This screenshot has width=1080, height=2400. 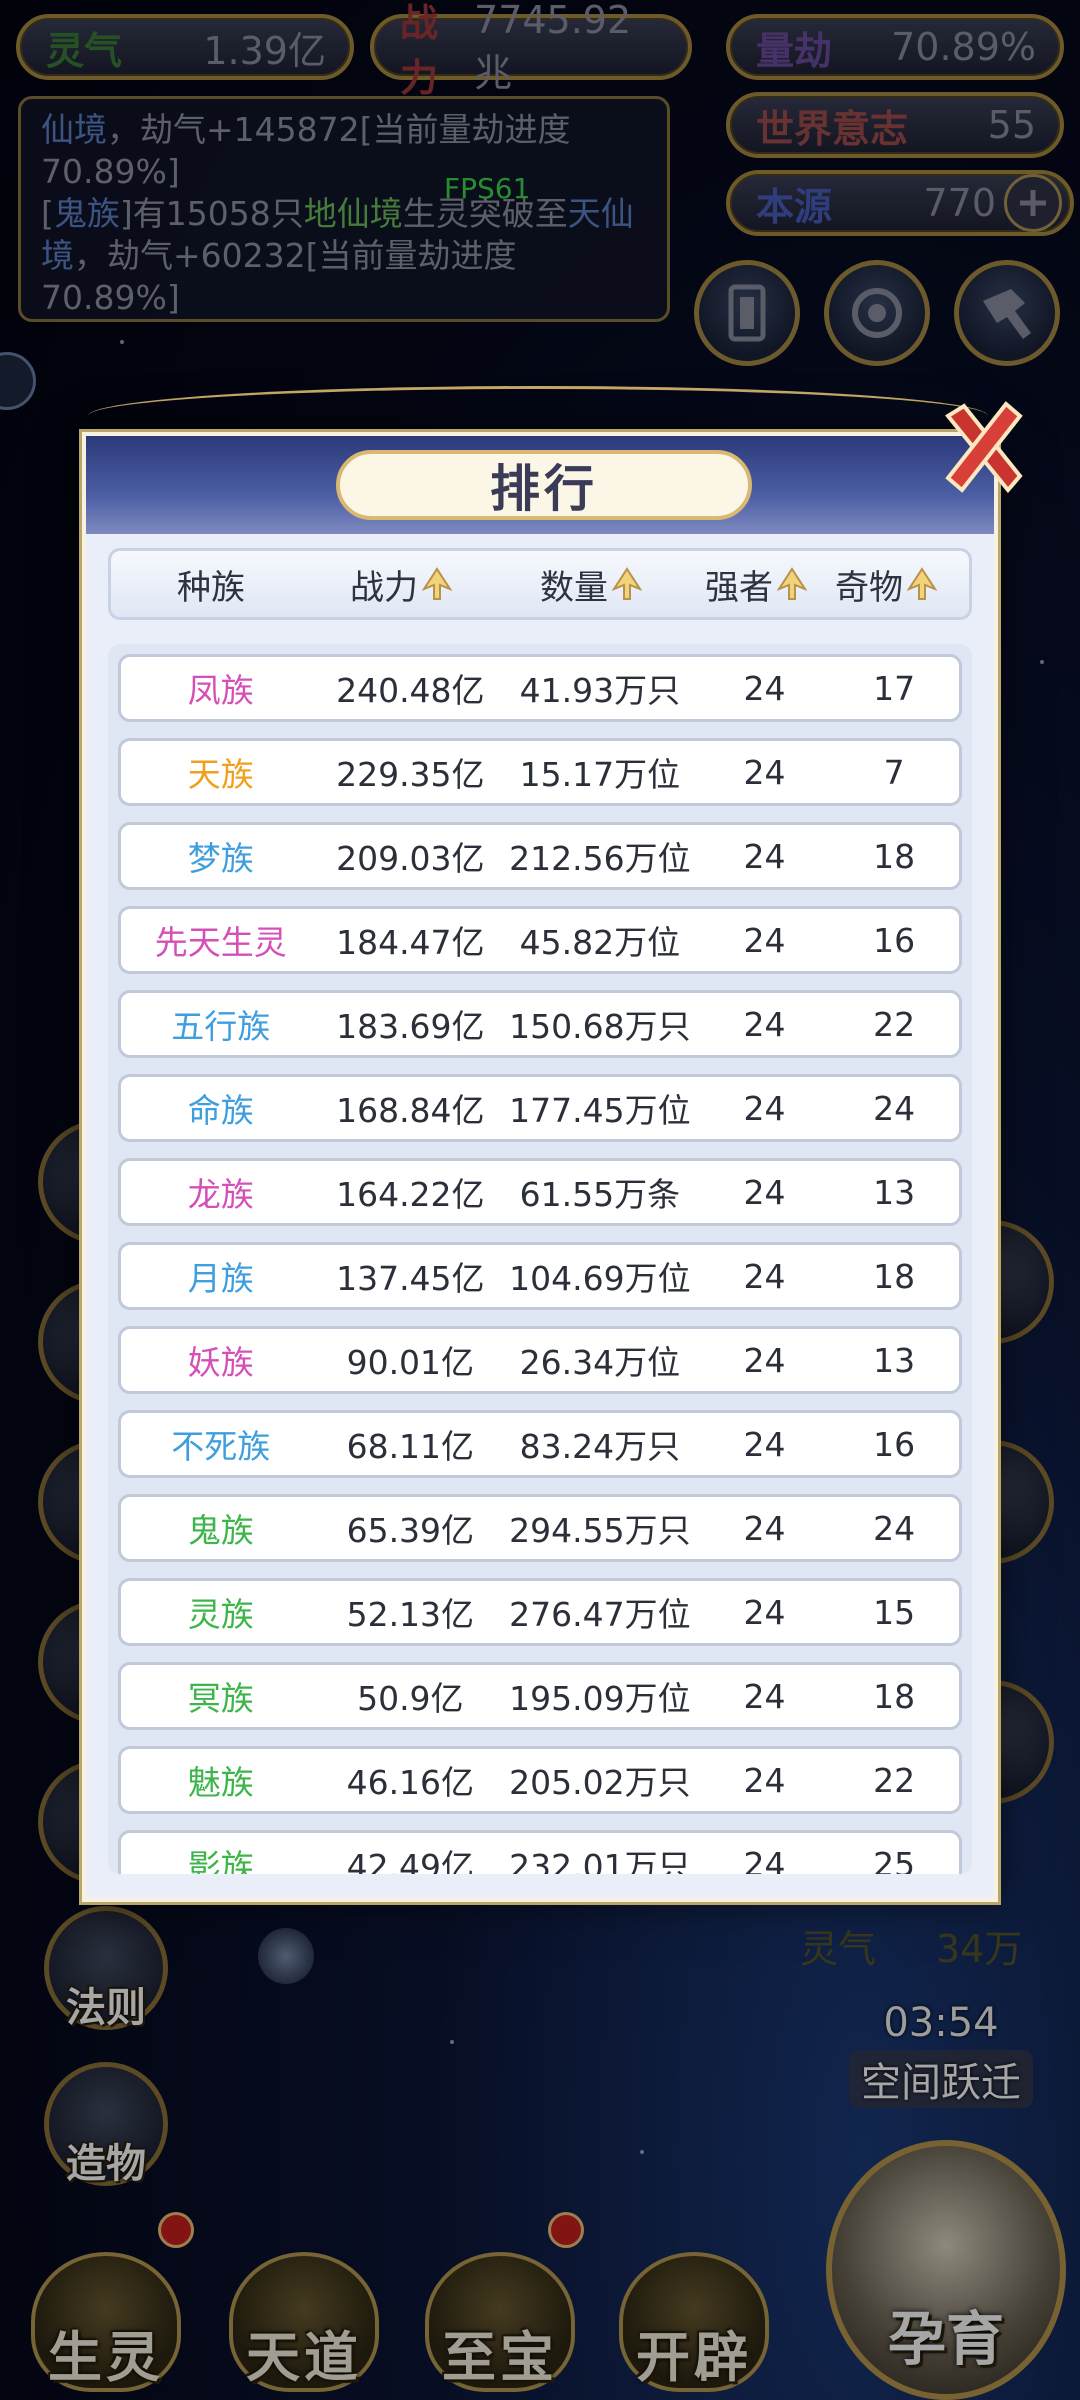 What do you see at coordinates (220, 1110) in the screenshot?
I see `race-cell: 命族` at bounding box center [220, 1110].